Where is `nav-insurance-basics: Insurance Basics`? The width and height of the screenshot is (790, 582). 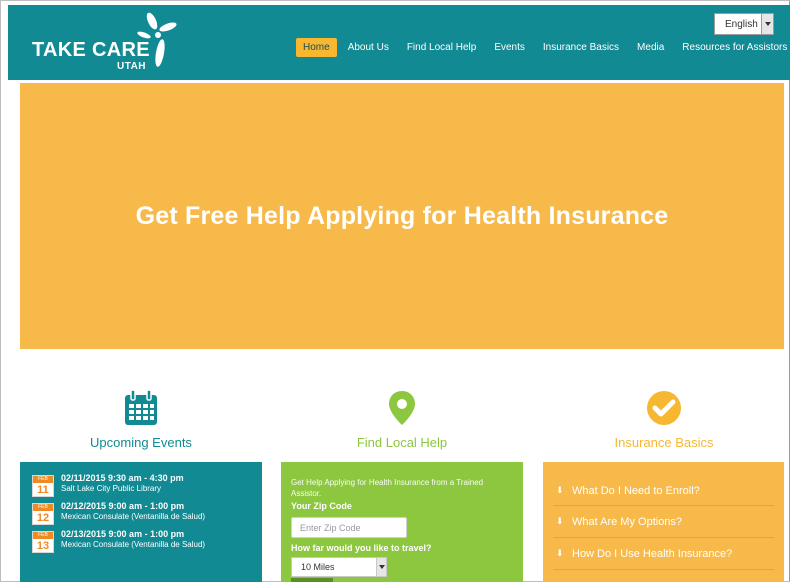
nav-insurance-basics: Insurance Basics is located at coordinates (581, 47).